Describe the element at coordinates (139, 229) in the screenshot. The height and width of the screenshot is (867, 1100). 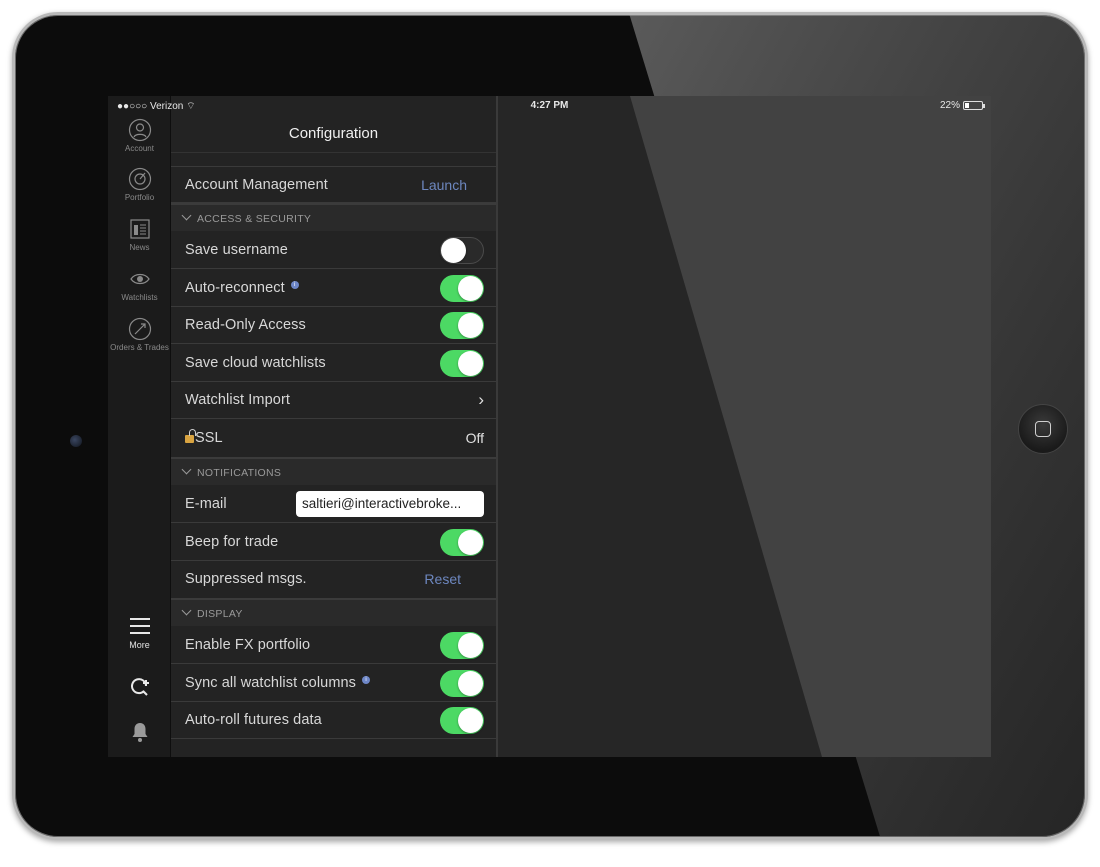
I see `news-icon` at that location.